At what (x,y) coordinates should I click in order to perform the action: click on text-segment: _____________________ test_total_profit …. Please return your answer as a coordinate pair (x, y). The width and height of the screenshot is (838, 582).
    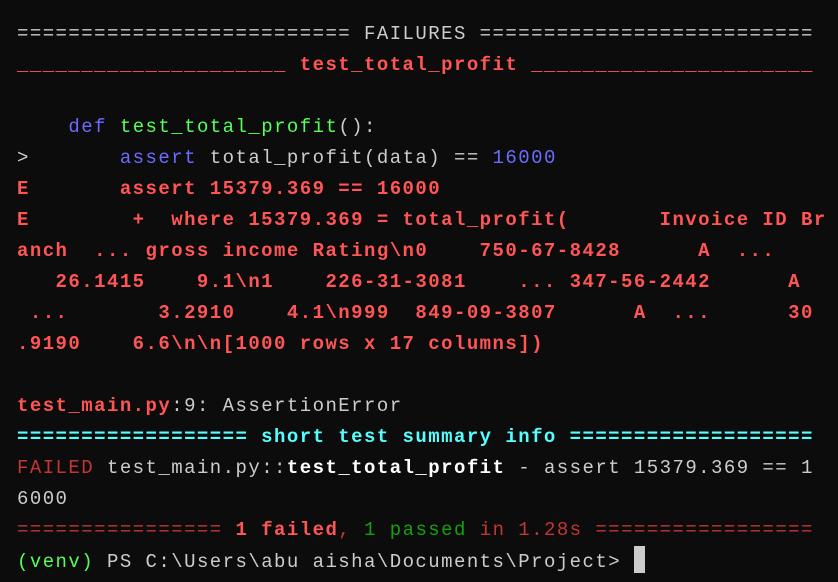
    Looking at the image, I should click on (415, 65).